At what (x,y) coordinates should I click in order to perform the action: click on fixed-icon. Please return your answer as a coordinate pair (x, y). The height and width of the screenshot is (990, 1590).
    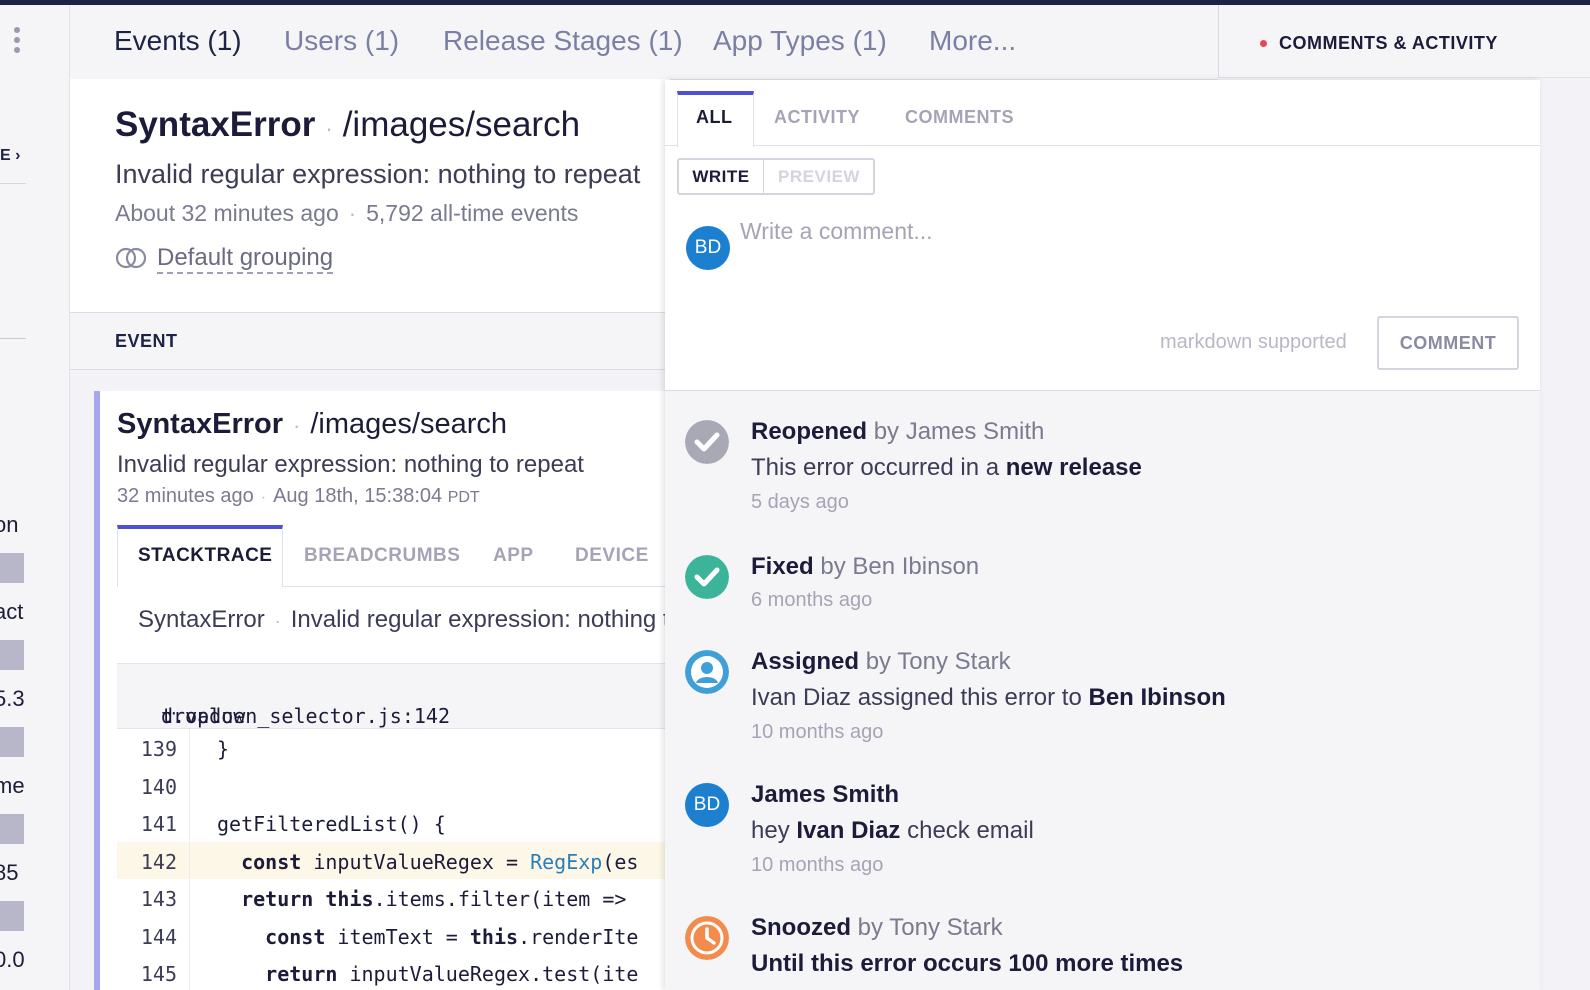
    Looking at the image, I should click on (707, 577).